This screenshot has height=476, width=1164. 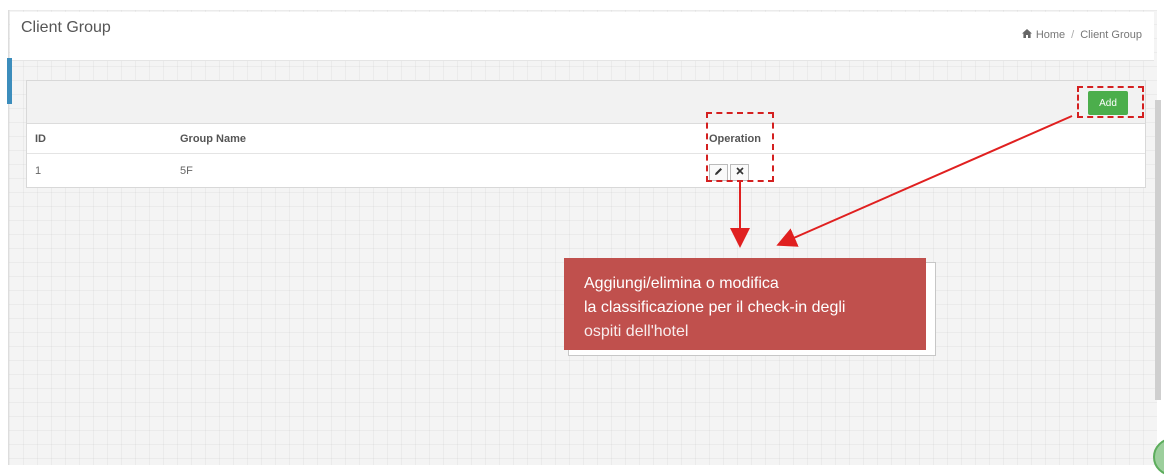 What do you see at coordinates (9, 81) in the screenshot?
I see `sidebar-accent` at bounding box center [9, 81].